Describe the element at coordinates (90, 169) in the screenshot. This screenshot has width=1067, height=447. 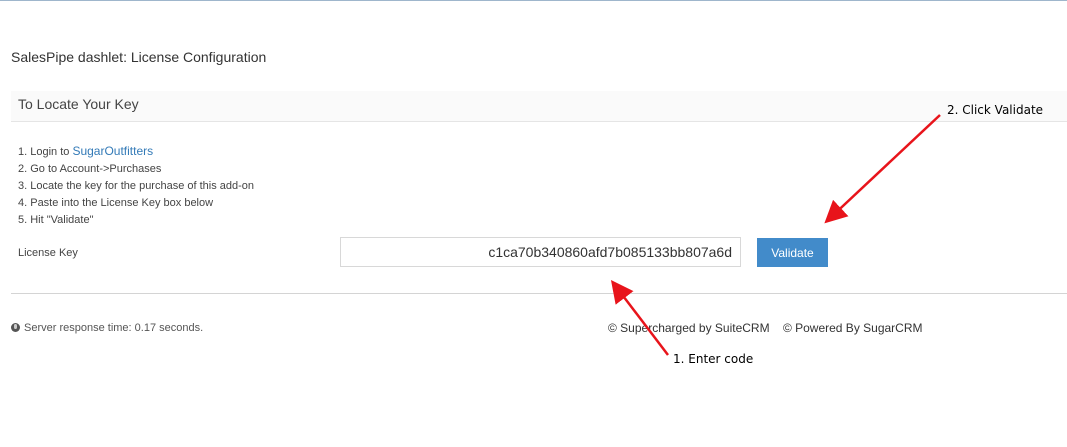
I see `step-2: 2. Go to Account->Purchases` at that location.